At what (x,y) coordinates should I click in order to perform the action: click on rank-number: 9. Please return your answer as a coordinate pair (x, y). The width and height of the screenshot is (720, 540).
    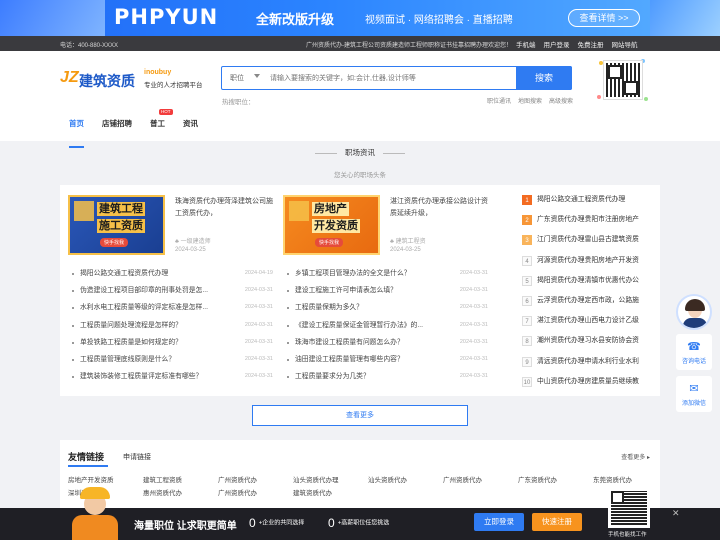
    Looking at the image, I should click on (527, 361).